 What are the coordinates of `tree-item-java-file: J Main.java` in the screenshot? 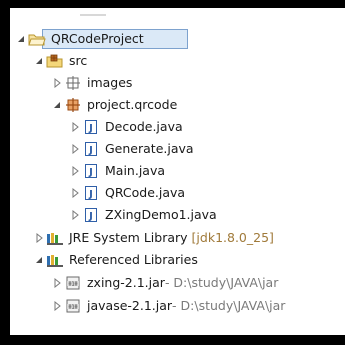 It's located at (116, 171).